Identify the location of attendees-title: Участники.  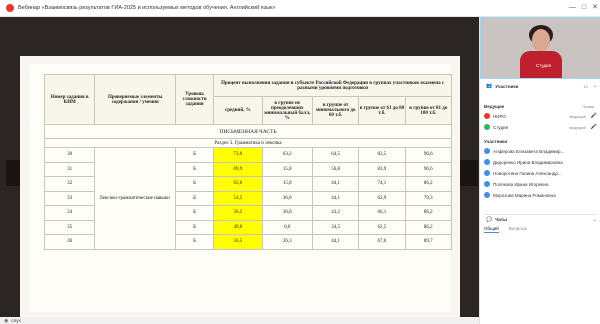
(496, 141).